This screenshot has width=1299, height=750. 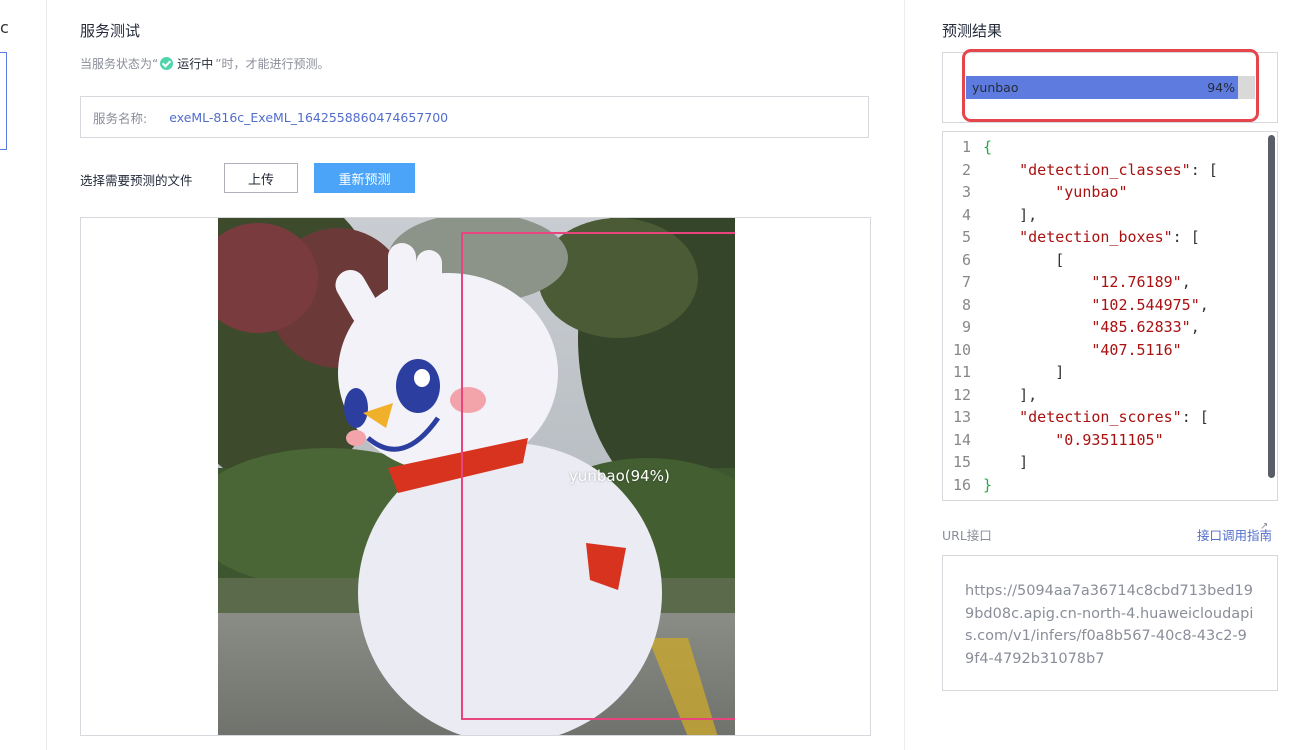 What do you see at coordinates (966, 237) in the screenshot?
I see `line-number: 5` at bounding box center [966, 237].